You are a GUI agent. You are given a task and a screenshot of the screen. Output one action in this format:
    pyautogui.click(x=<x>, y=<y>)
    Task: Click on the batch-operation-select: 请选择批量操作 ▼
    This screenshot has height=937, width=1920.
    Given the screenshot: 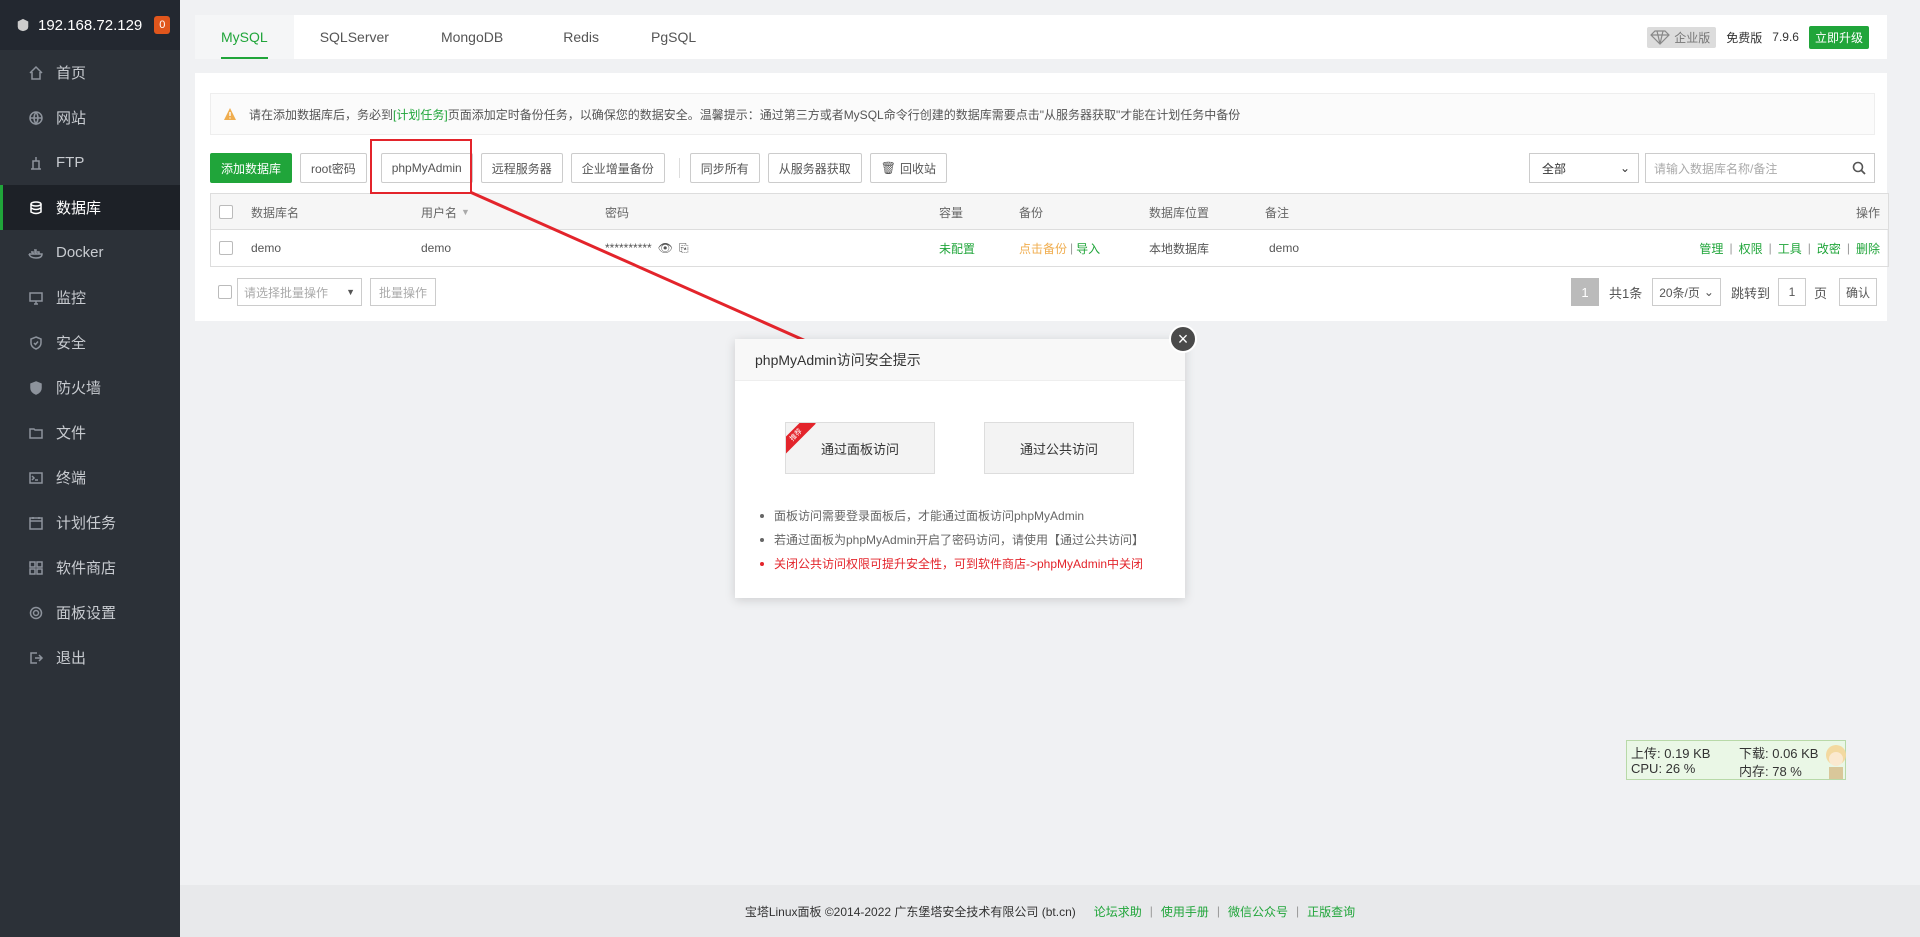 What is the action you would take?
    pyautogui.click(x=299, y=292)
    